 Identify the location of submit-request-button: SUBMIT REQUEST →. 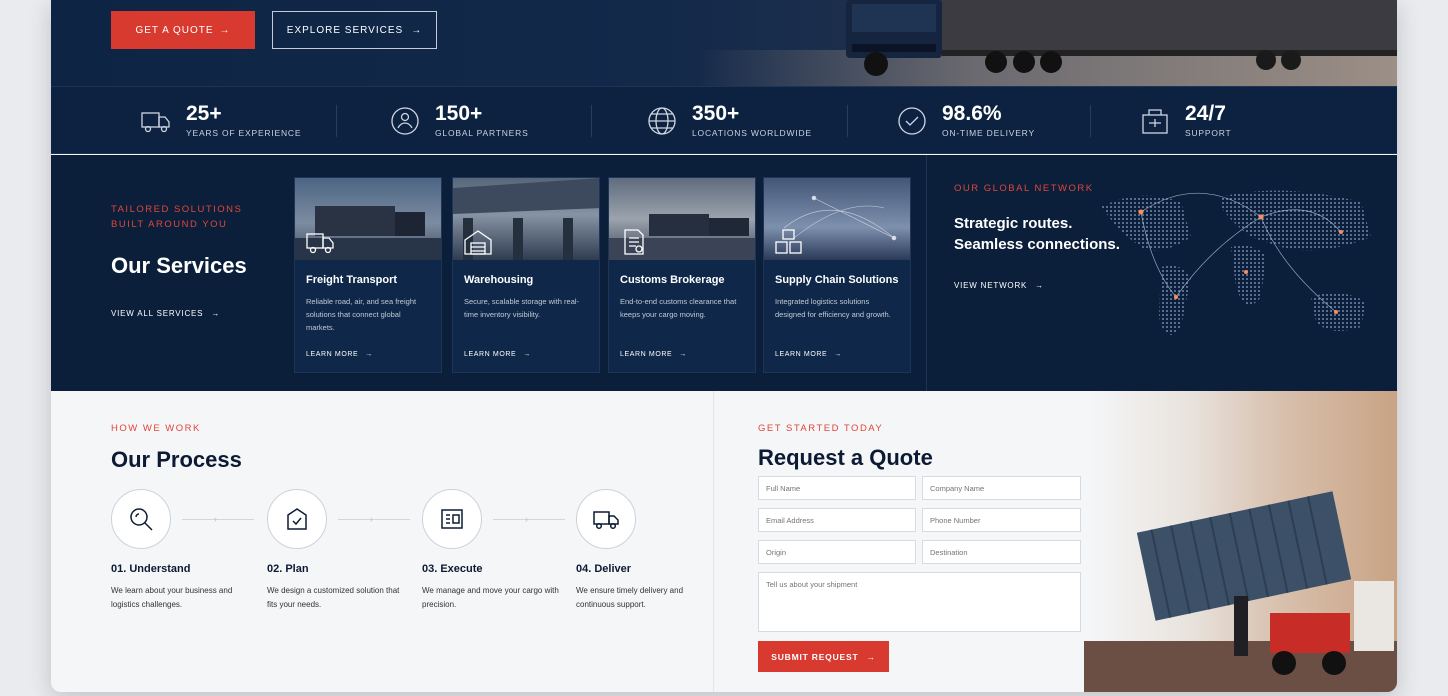
(823, 656).